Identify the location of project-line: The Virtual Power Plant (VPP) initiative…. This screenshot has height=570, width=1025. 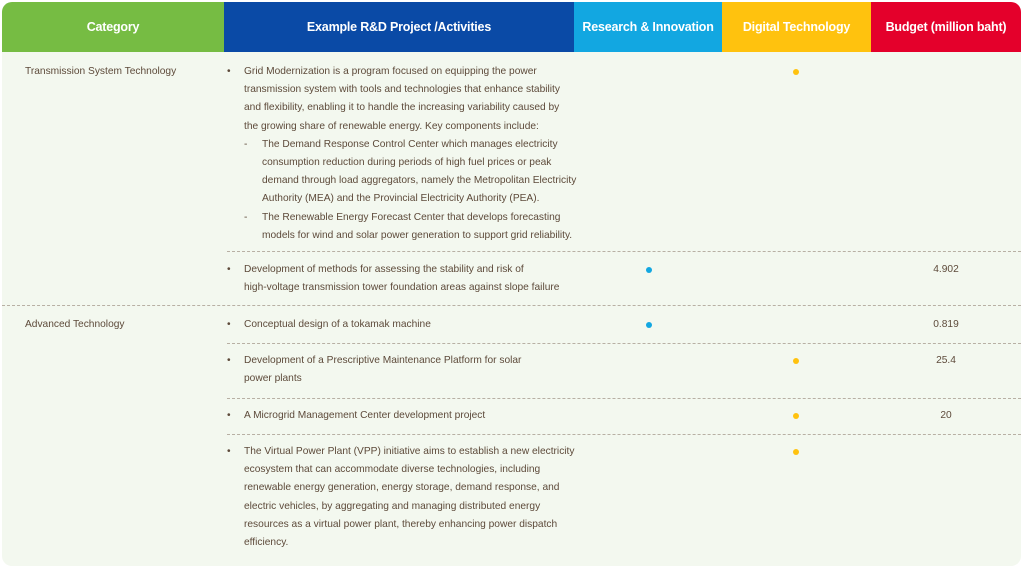
(409, 451).